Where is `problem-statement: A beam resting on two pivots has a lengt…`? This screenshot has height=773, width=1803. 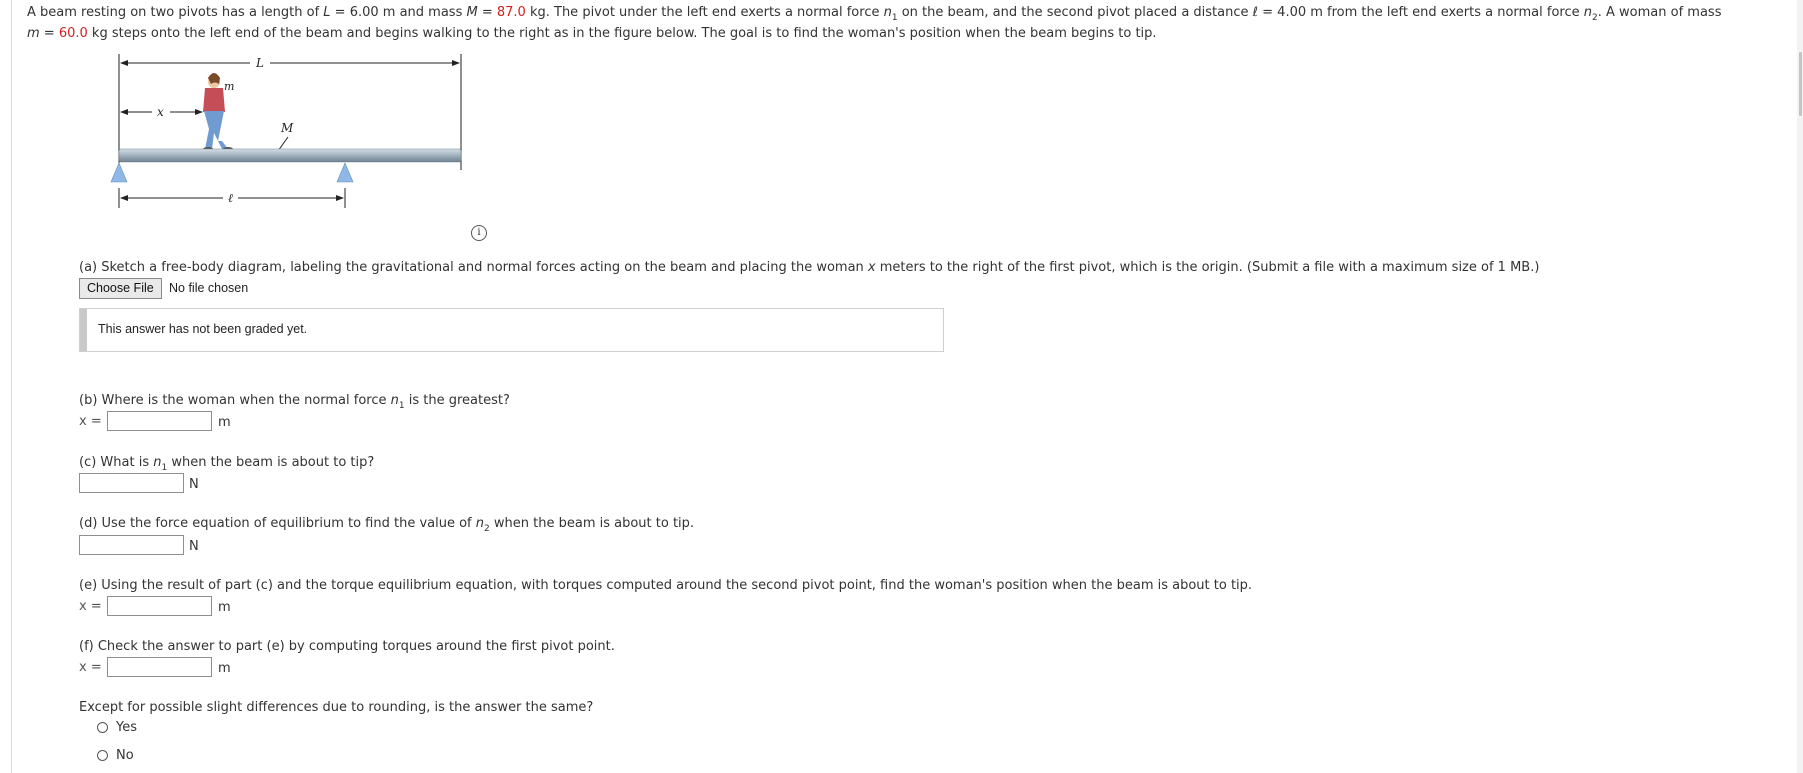 problem-statement: A beam resting on two pivots has a lengt… is located at coordinates (874, 23).